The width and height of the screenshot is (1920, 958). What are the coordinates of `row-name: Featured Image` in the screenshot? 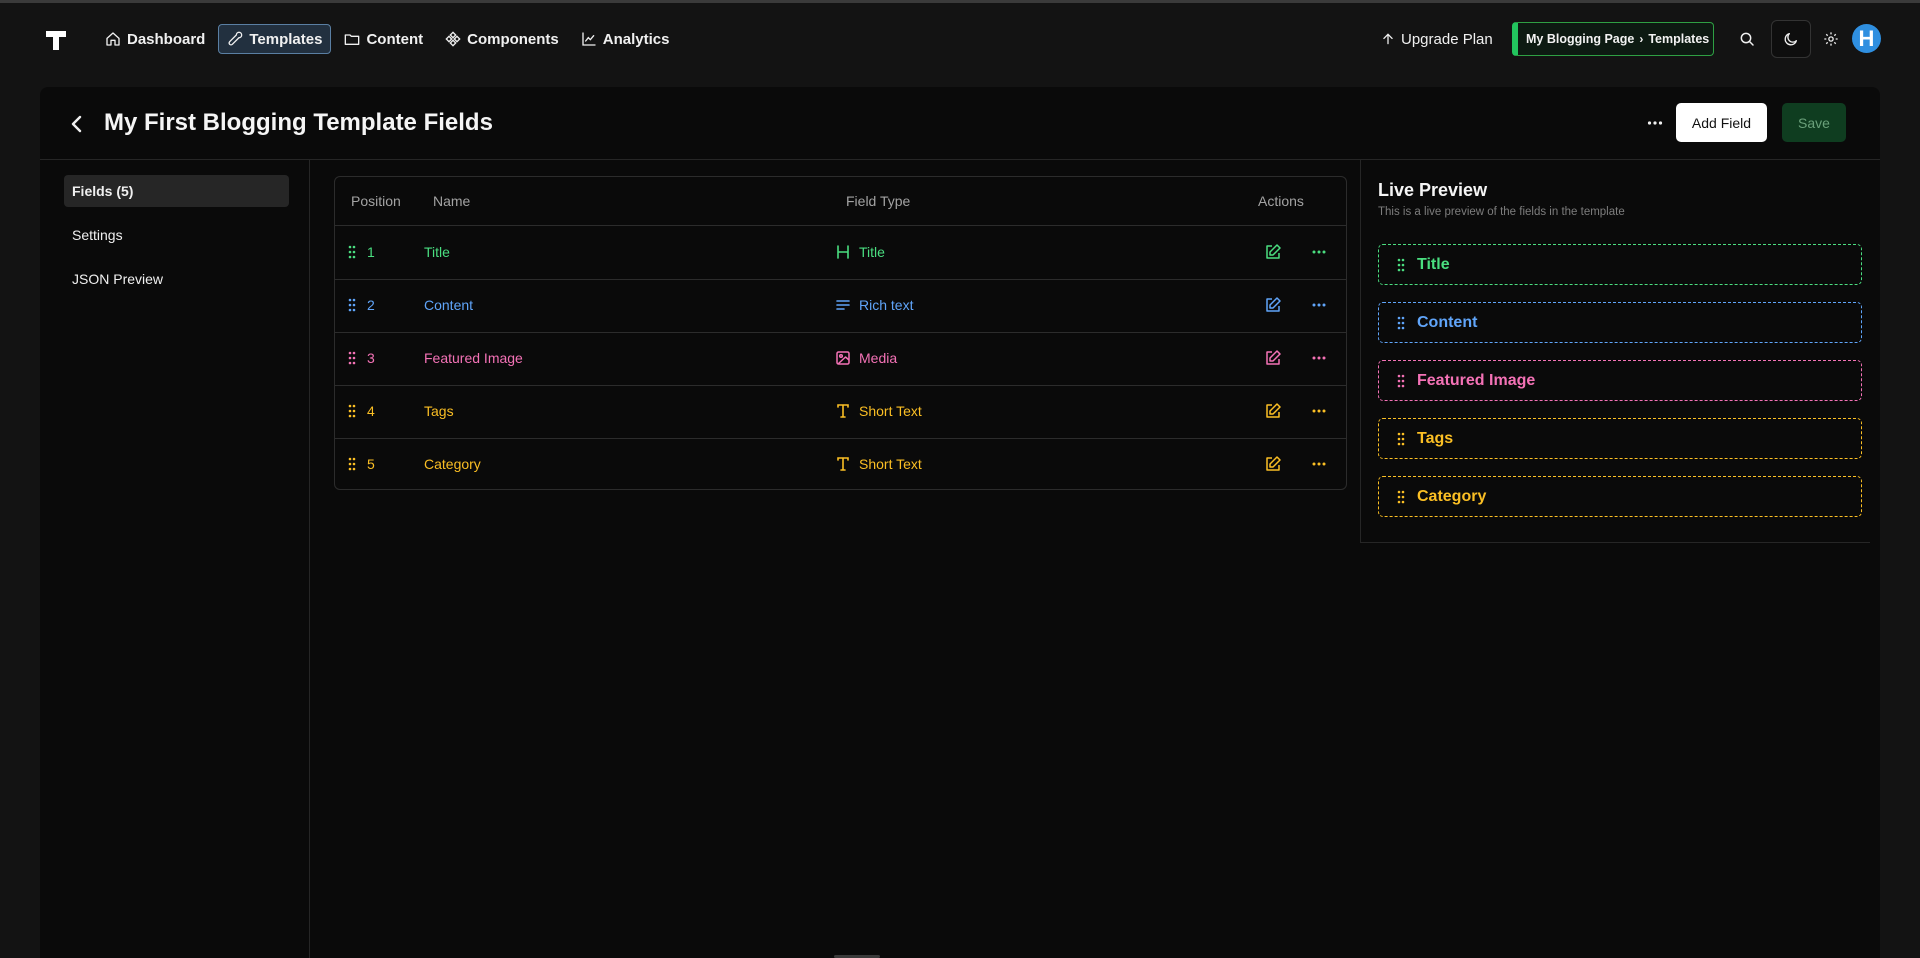 It's located at (473, 358).